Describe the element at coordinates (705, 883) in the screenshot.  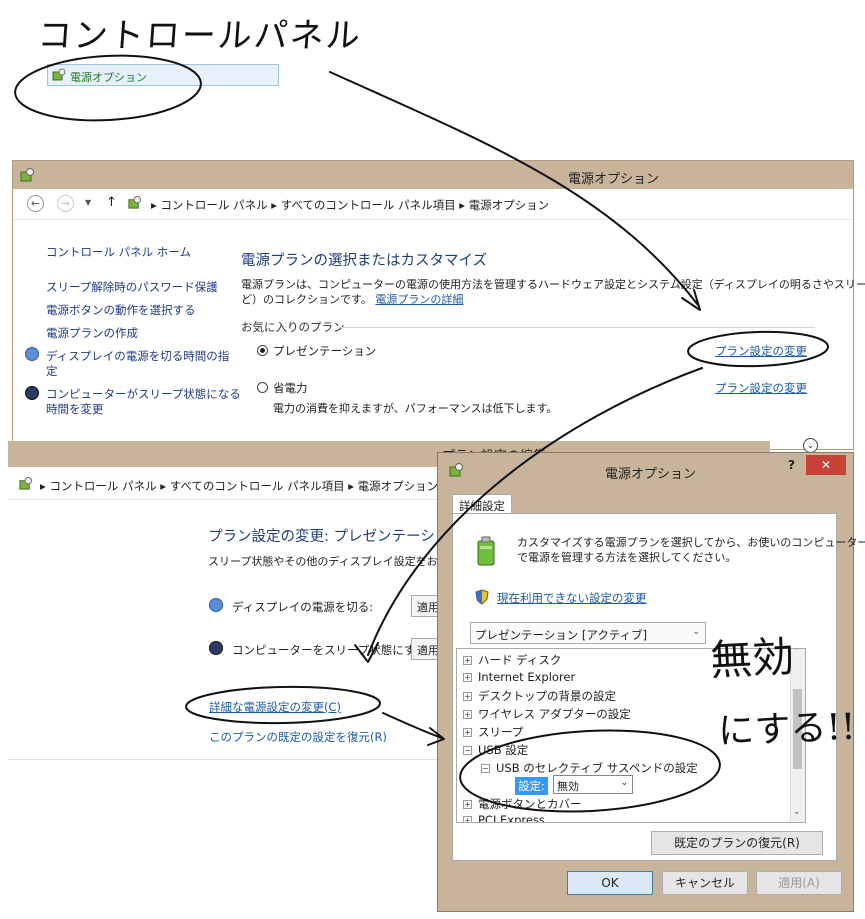
I see `cancel-button: キャンセル` at that location.